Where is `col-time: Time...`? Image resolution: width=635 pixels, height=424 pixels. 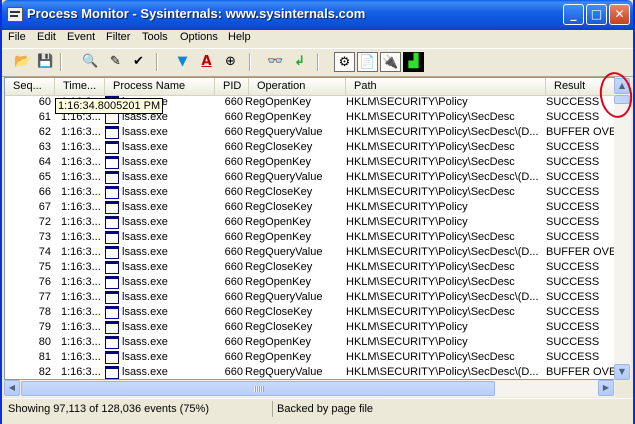 col-time: Time... is located at coordinates (80, 86).